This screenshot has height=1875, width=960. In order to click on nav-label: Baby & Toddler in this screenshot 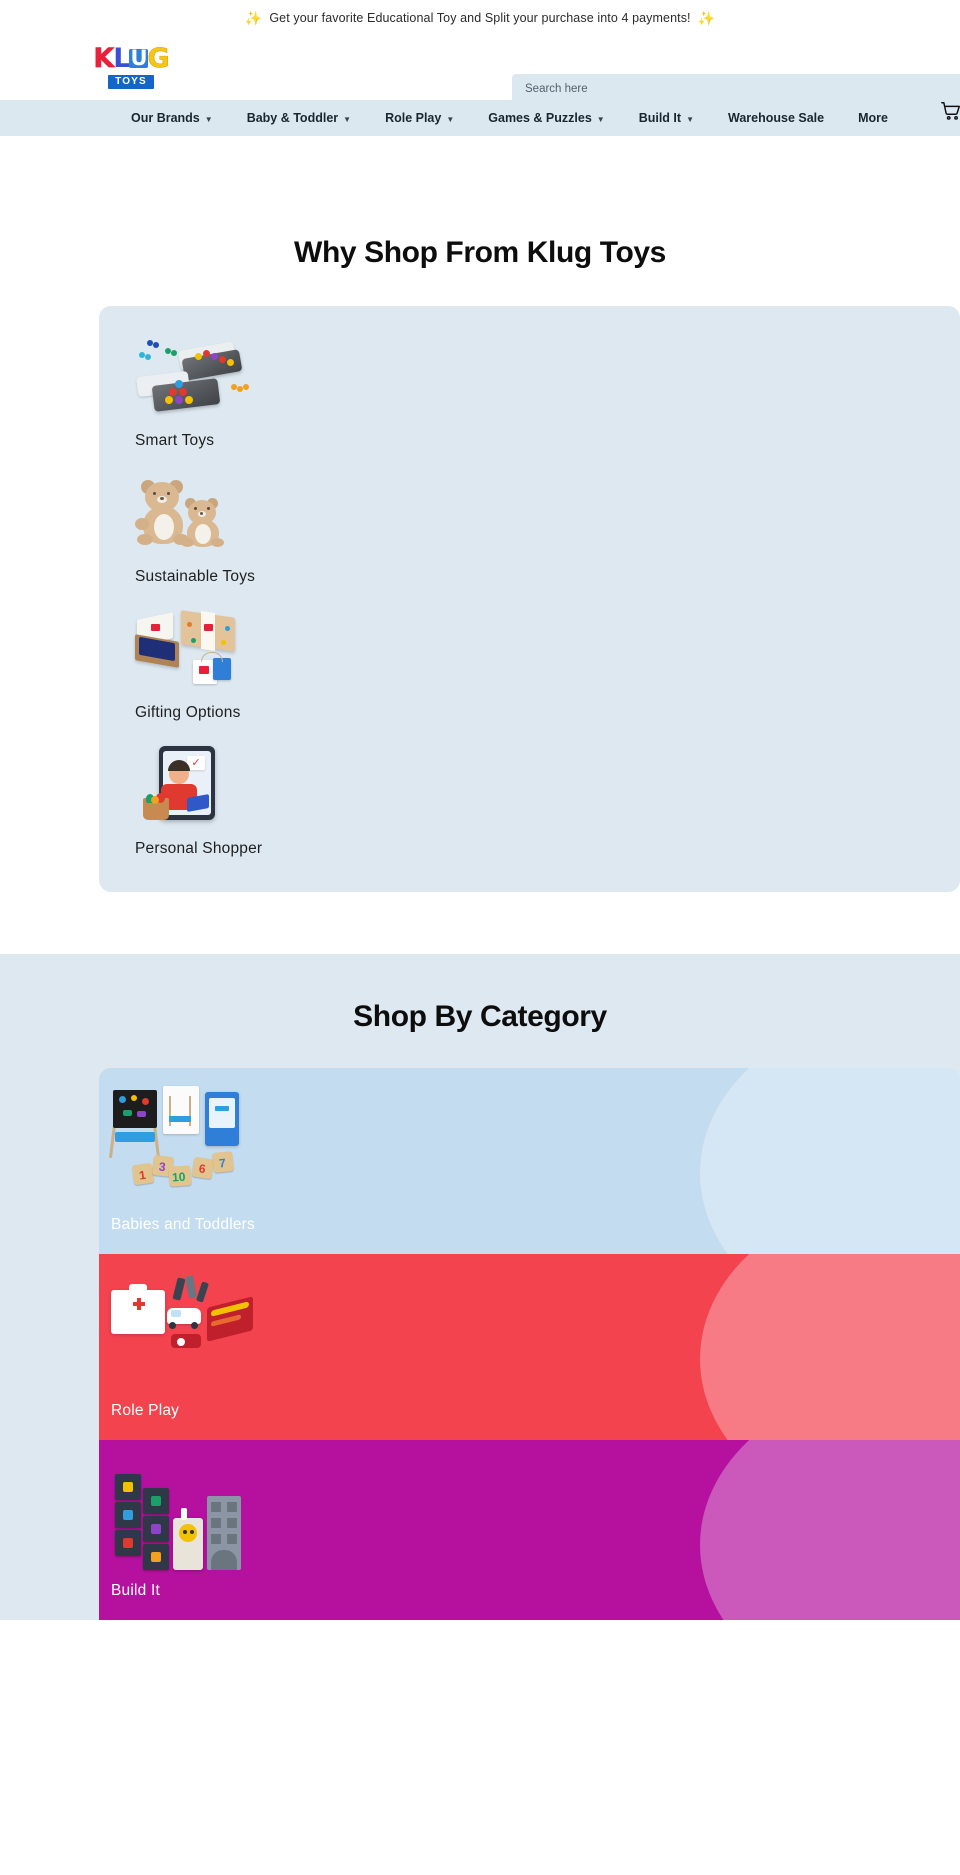, I will do `click(292, 118)`.